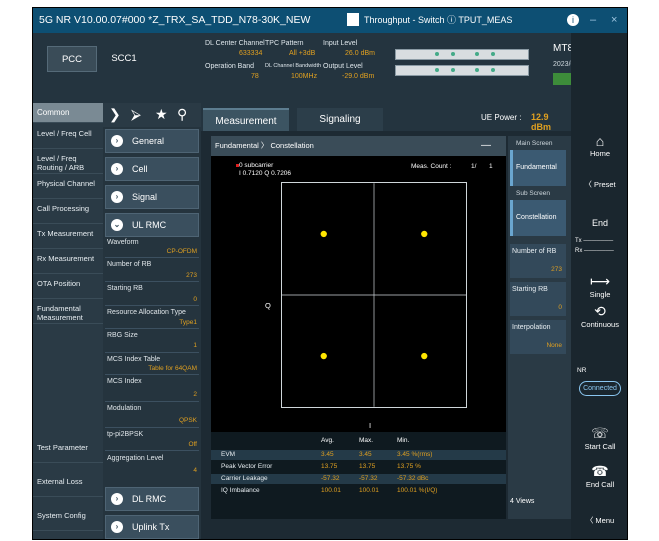 Image resolution: width=659 pixels, height=541 pixels. I want to click on nav-item-external-loss: External Loss, so click(68, 486).